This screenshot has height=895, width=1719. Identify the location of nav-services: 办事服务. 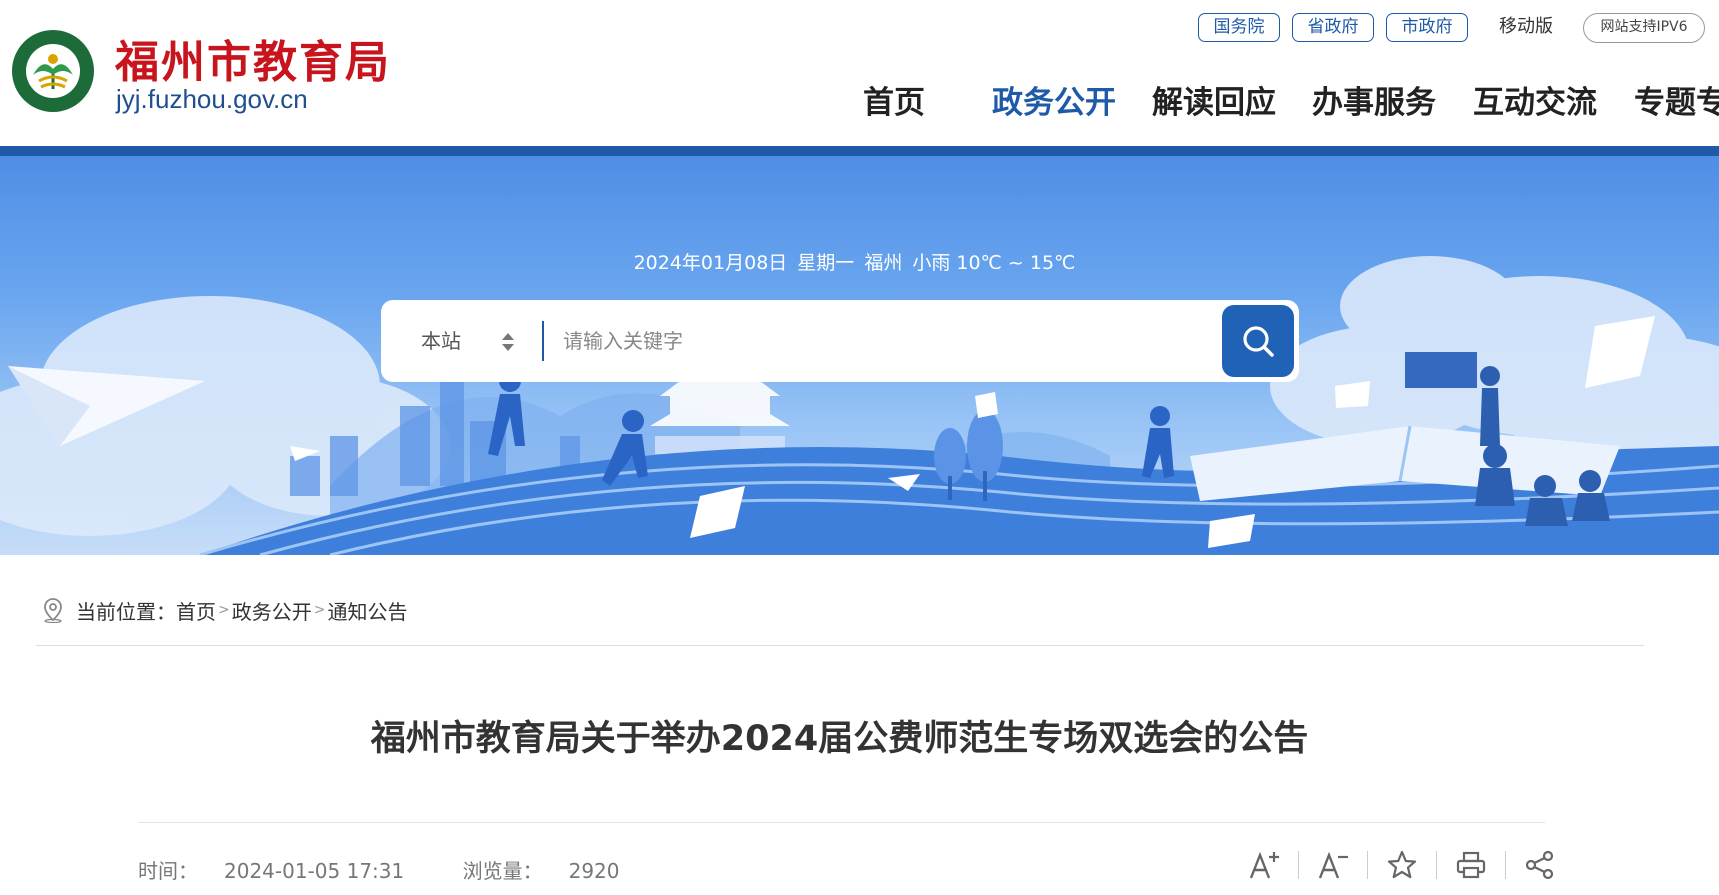
(1374, 103).